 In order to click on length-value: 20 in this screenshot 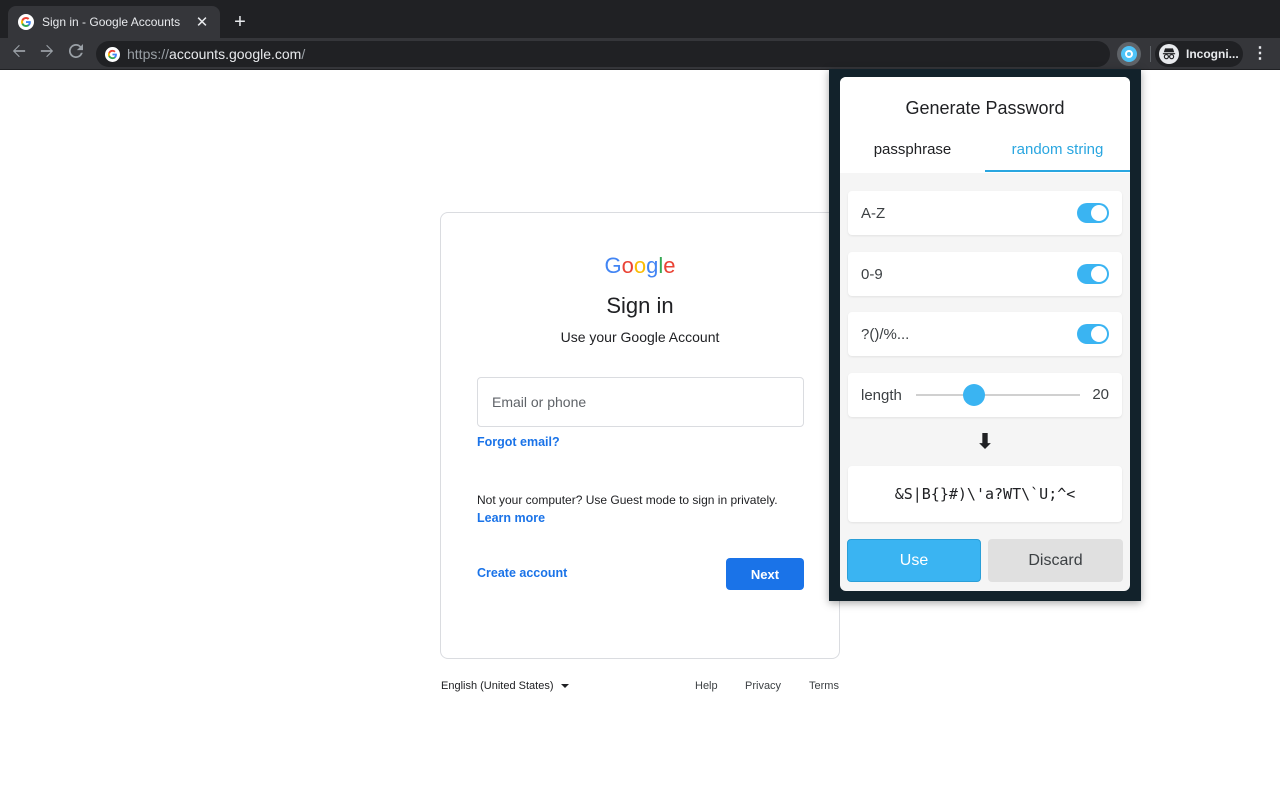, I will do `click(1100, 394)`.